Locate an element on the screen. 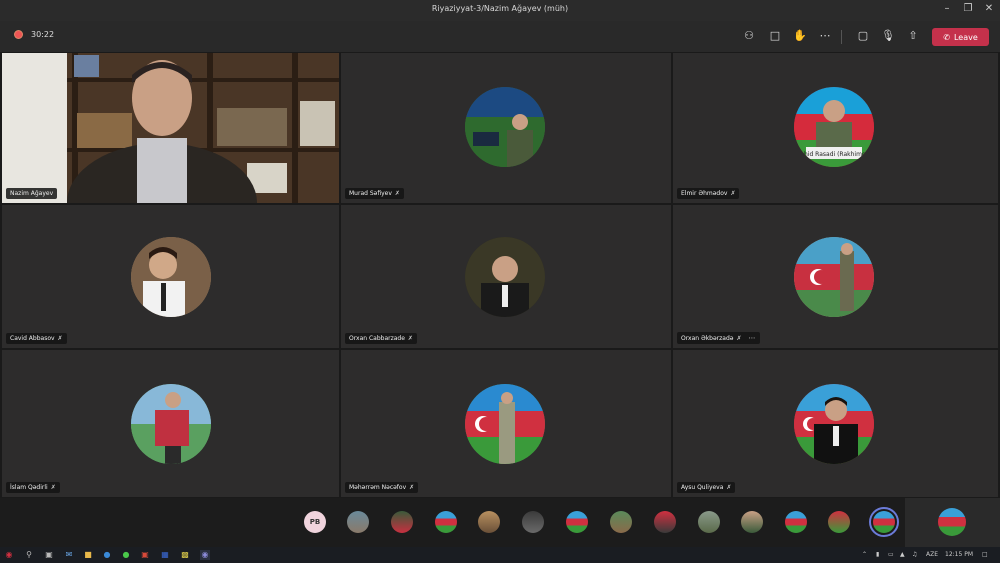 This screenshot has width=1000, height=563. network-icon: ▲ is located at coordinates (902, 554).